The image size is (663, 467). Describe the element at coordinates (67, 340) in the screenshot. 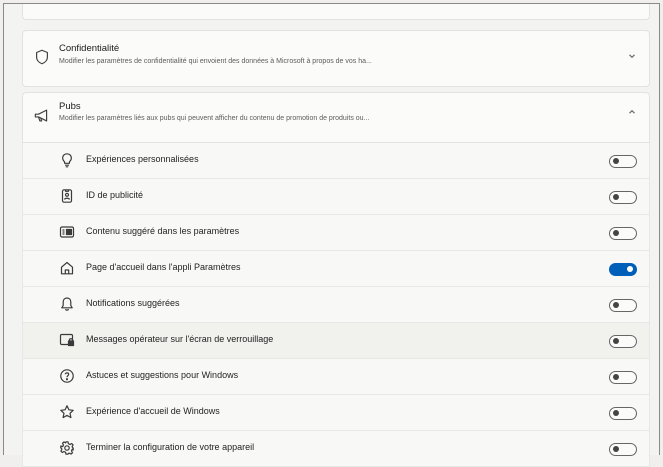

I see `lock-screen-icon` at that location.